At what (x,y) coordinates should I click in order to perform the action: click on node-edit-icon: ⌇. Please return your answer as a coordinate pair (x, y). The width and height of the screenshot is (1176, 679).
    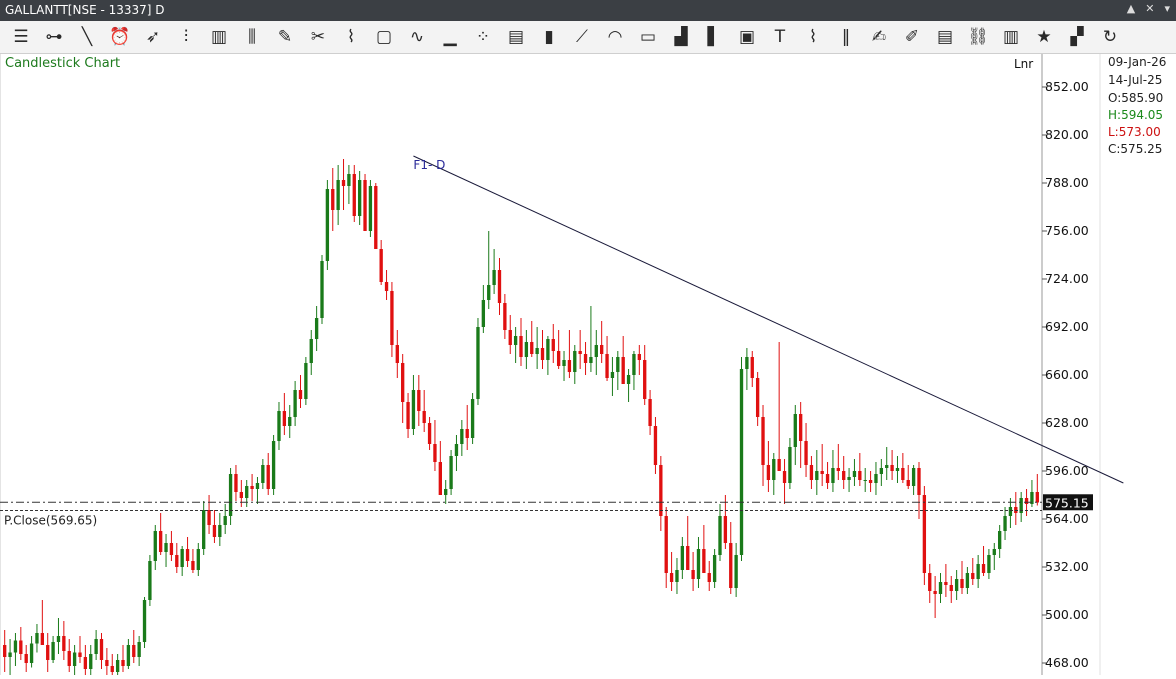
    Looking at the image, I should click on (351, 37).